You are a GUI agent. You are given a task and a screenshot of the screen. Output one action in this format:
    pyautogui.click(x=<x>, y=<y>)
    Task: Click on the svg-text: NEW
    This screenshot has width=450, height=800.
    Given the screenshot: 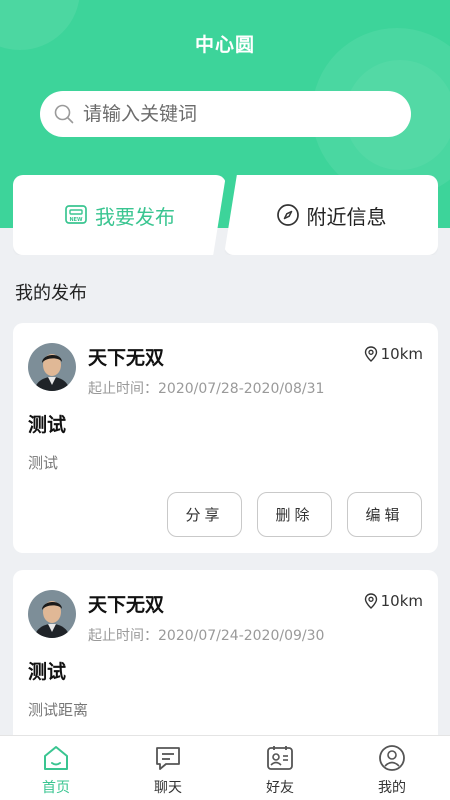 What is the action you would take?
    pyautogui.click(x=76, y=220)
    